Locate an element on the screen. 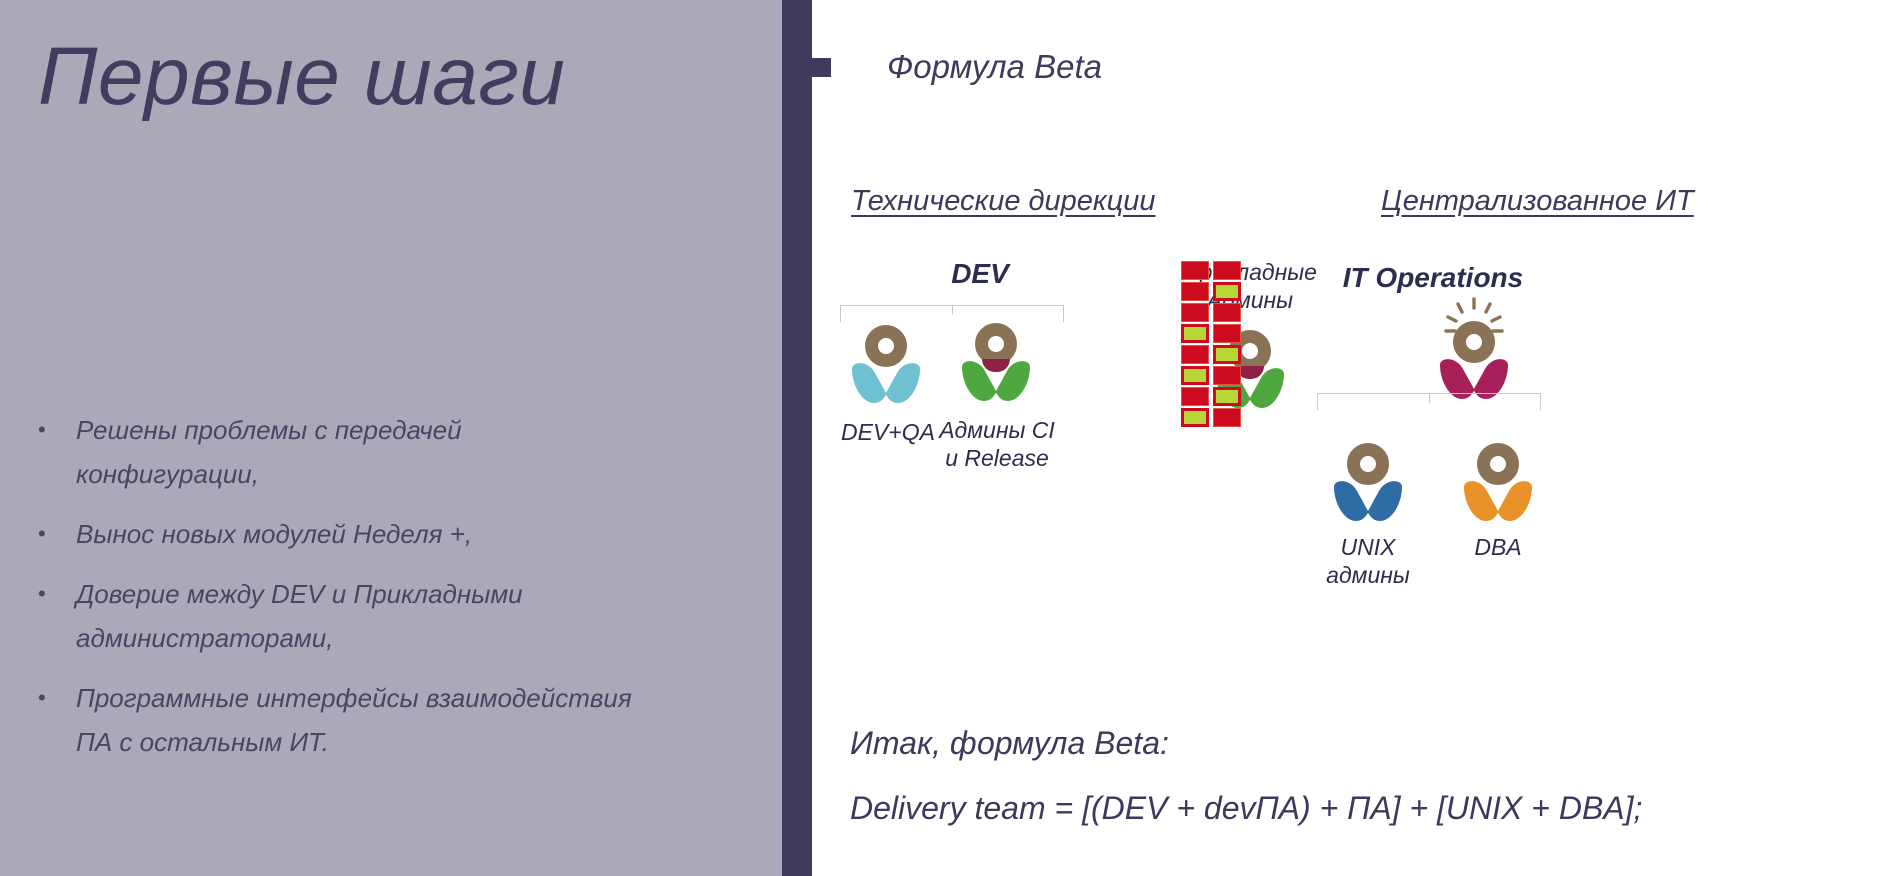 The height and width of the screenshot is (876, 1881). person-icon-dev-qa is located at coordinates (886, 364).